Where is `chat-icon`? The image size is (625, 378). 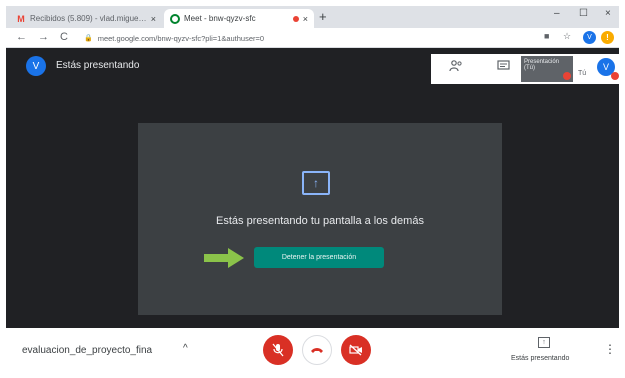 chat-icon is located at coordinates (503, 67).